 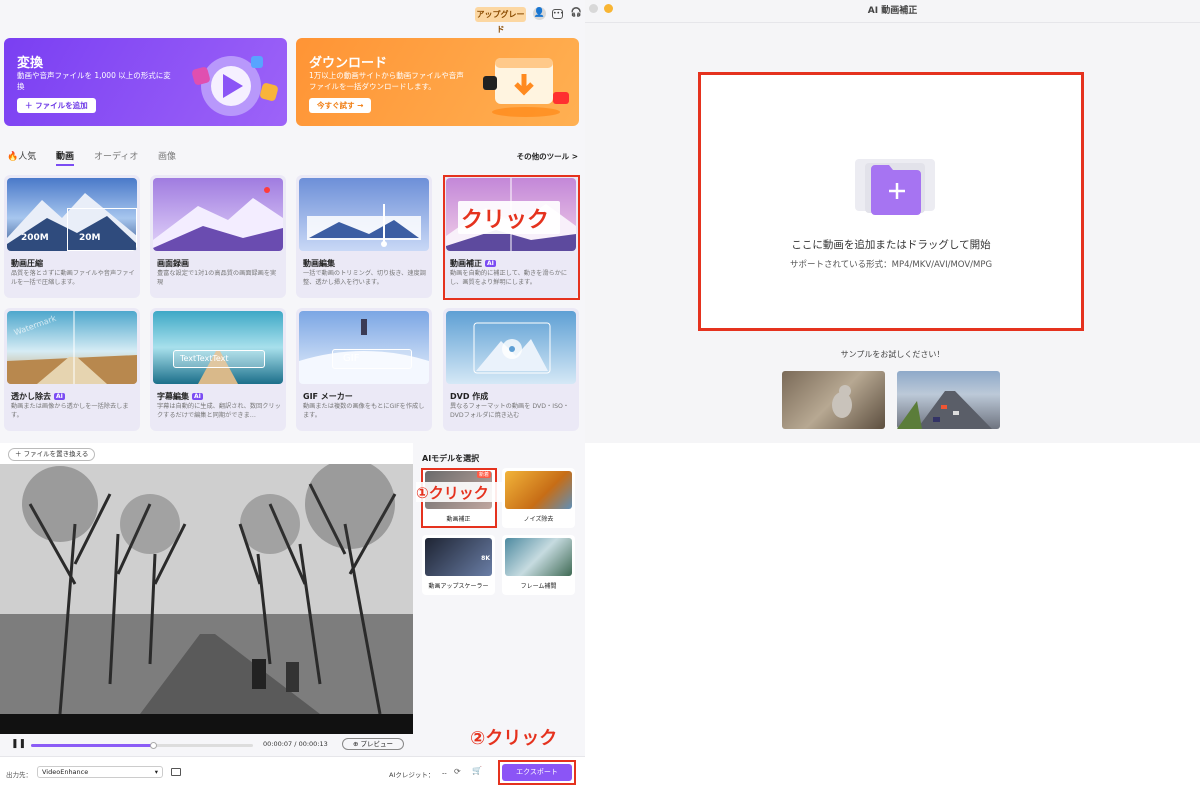 What do you see at coordinates (38, 396) in the screenshot?
I see `tool-title: 透かし除去 AI` at bounding box center [38, 396].